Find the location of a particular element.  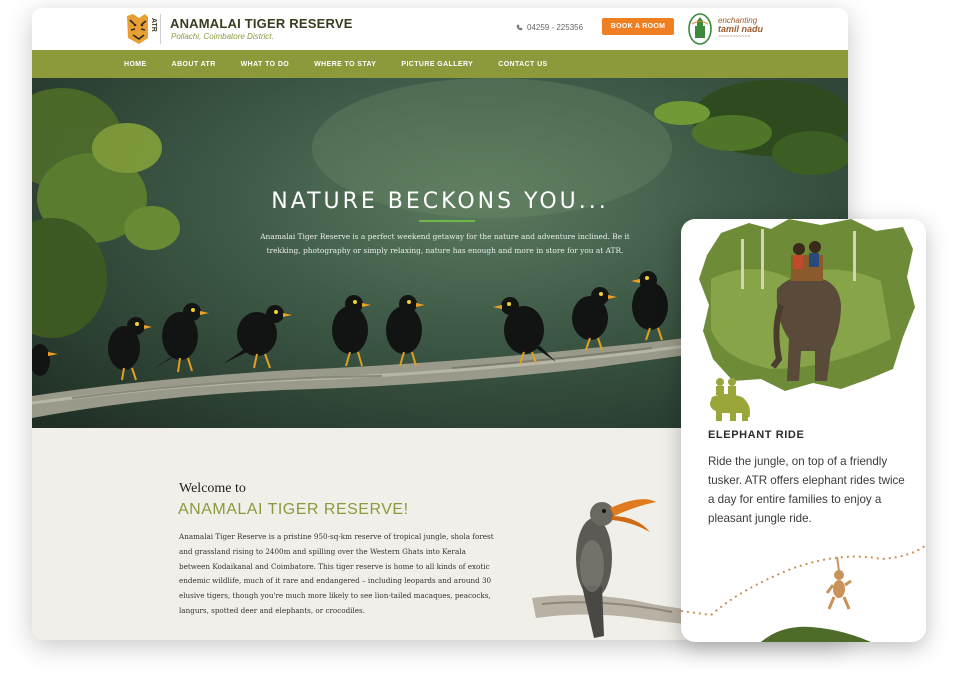

nav-item-what-to-do: WHAT TO DO is located at coordinates (265, 64).